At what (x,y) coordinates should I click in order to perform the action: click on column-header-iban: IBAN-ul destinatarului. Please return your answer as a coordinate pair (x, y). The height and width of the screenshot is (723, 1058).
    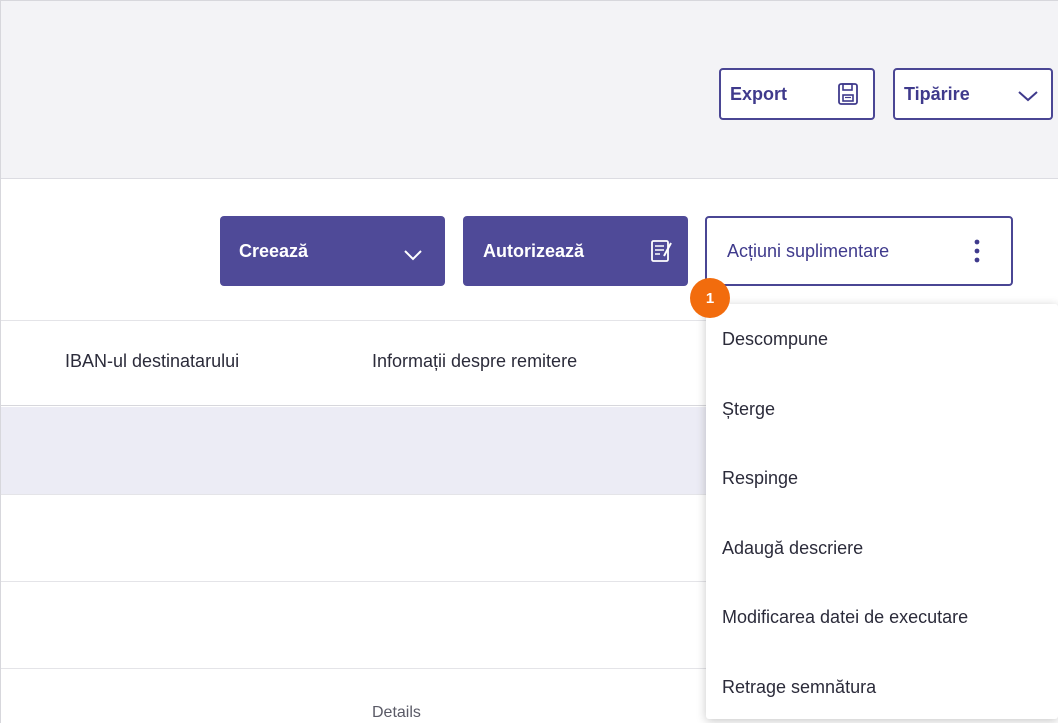
    Looking at the image, I should click on (152, 361).